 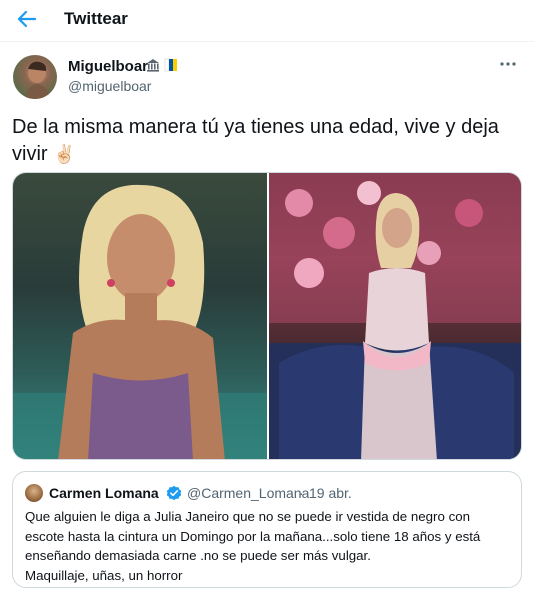 I want to click on arrow-left-icon, so click(x=27, y=19).